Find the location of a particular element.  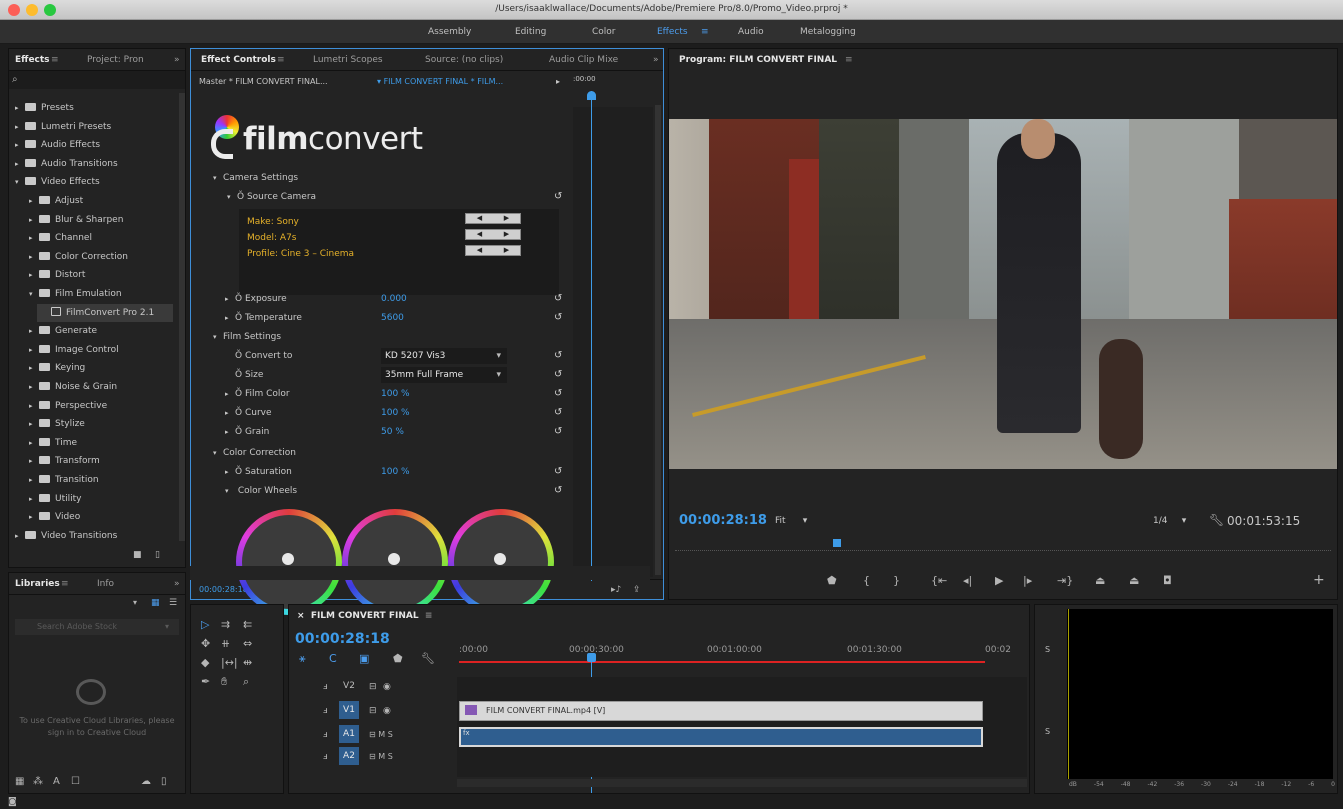

exposure-value: 0.000 is located at coordinates (394, 299).